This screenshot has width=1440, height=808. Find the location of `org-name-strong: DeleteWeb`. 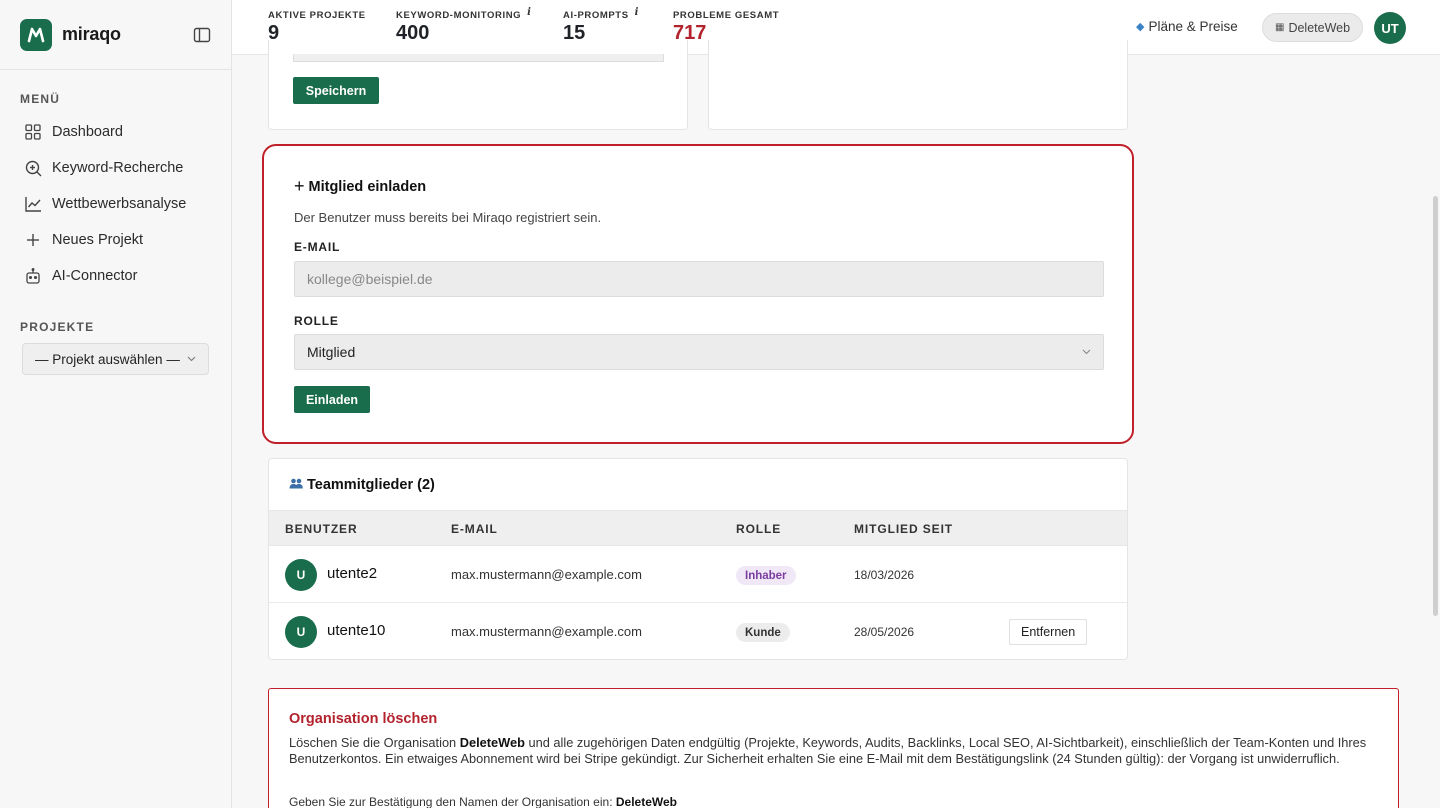

org-name-strong: DeleteWeb is located at coordinates (492, 742).